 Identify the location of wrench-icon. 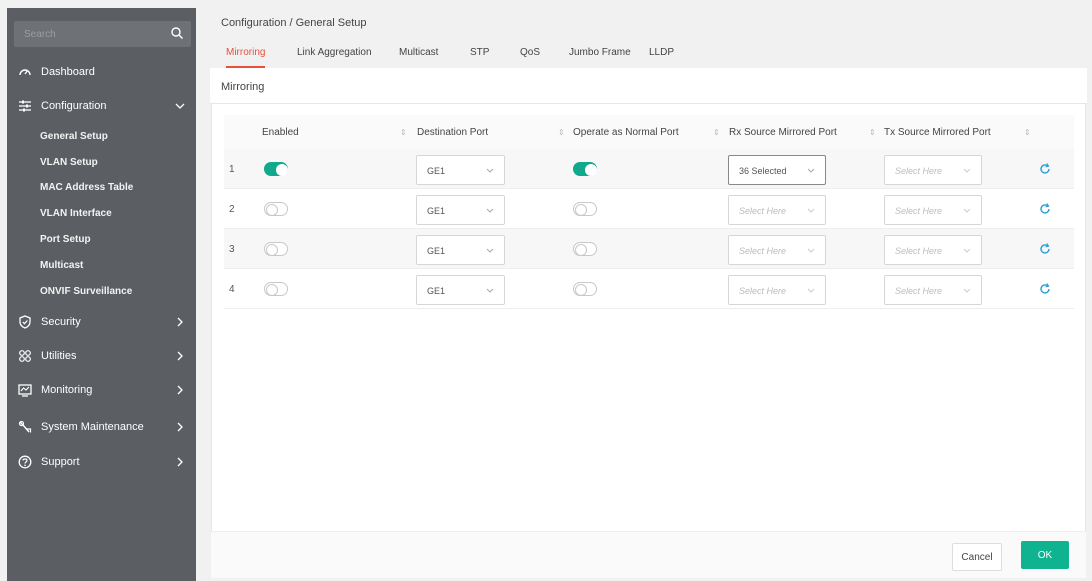
(25, 427).